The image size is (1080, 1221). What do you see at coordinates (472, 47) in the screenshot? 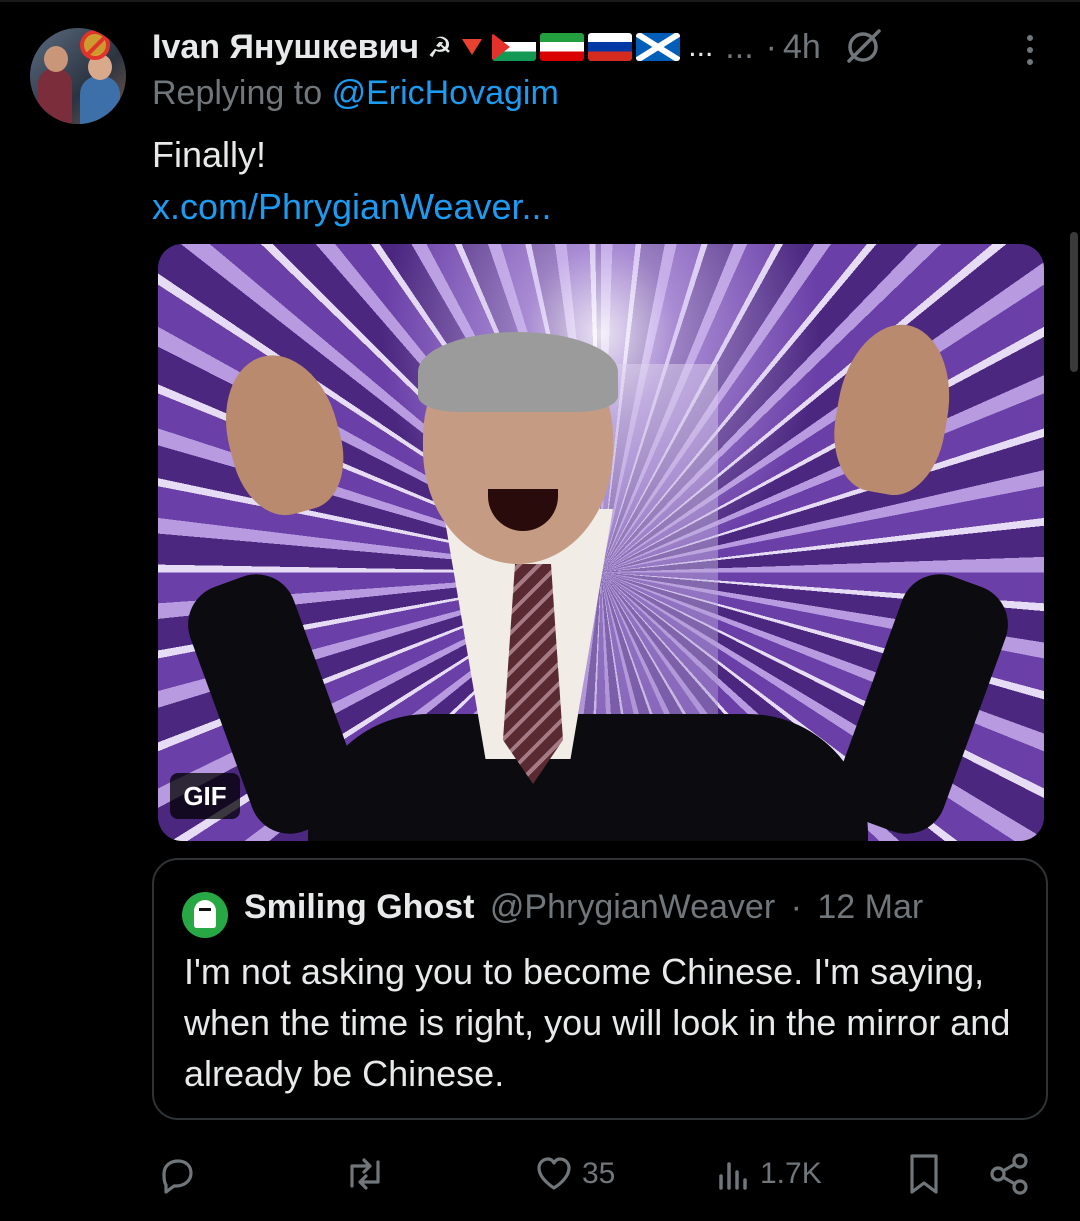
I see `red-triangle-icon` at bounding box center [472, 47].